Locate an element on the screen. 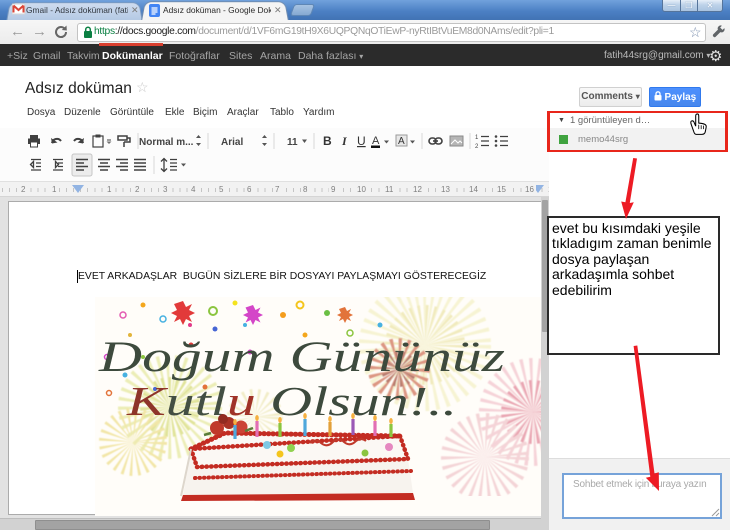 This screenshot has height=530, width=730. svg-text: 2 is located at coordinates (477, 147).